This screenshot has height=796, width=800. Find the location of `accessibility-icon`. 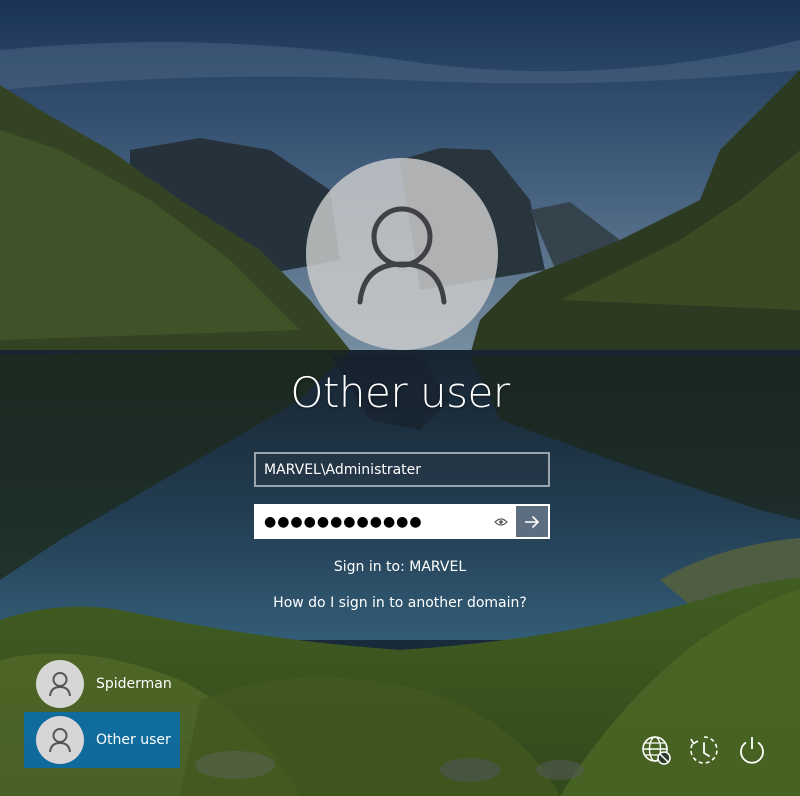

accessibility-icon is located at coordinates (704, 750).